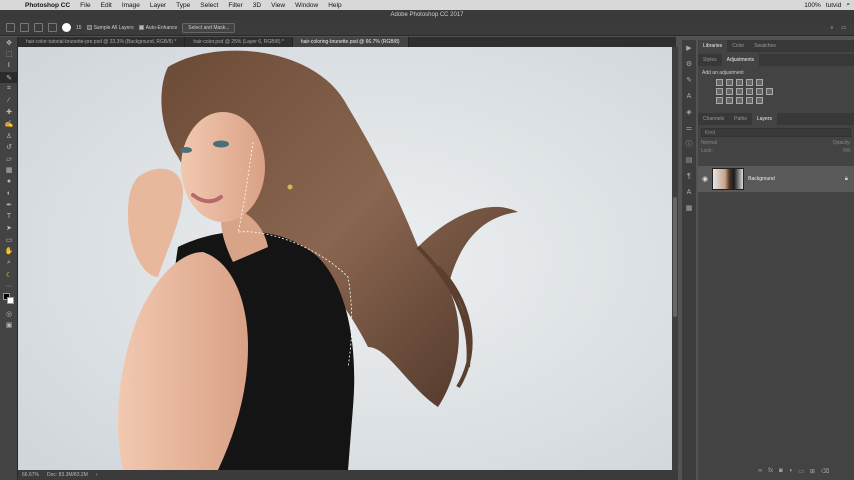 Image resolution: width=854 pixels, height=480 pixels. What do you see at coordinates (760, 471) in the screenshot?
I see `link-icon: ∞` at bounding box center [760, 471].